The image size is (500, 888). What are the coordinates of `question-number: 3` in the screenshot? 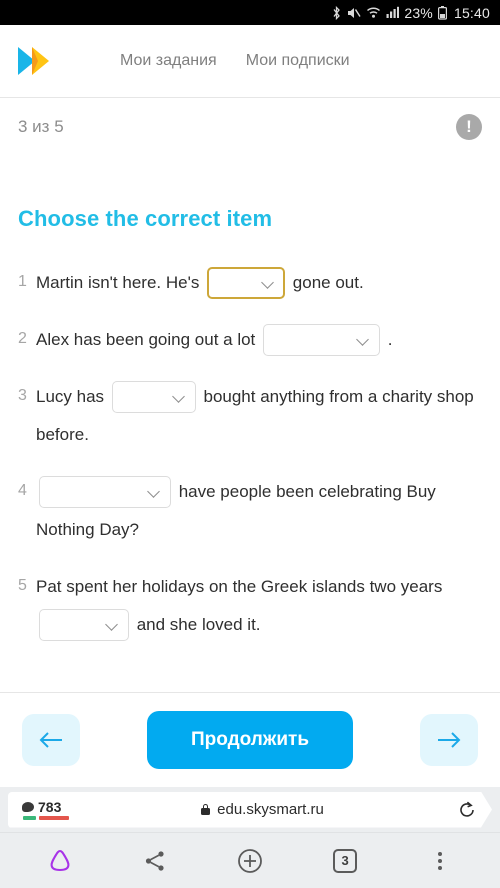 It's located at (22, 395).